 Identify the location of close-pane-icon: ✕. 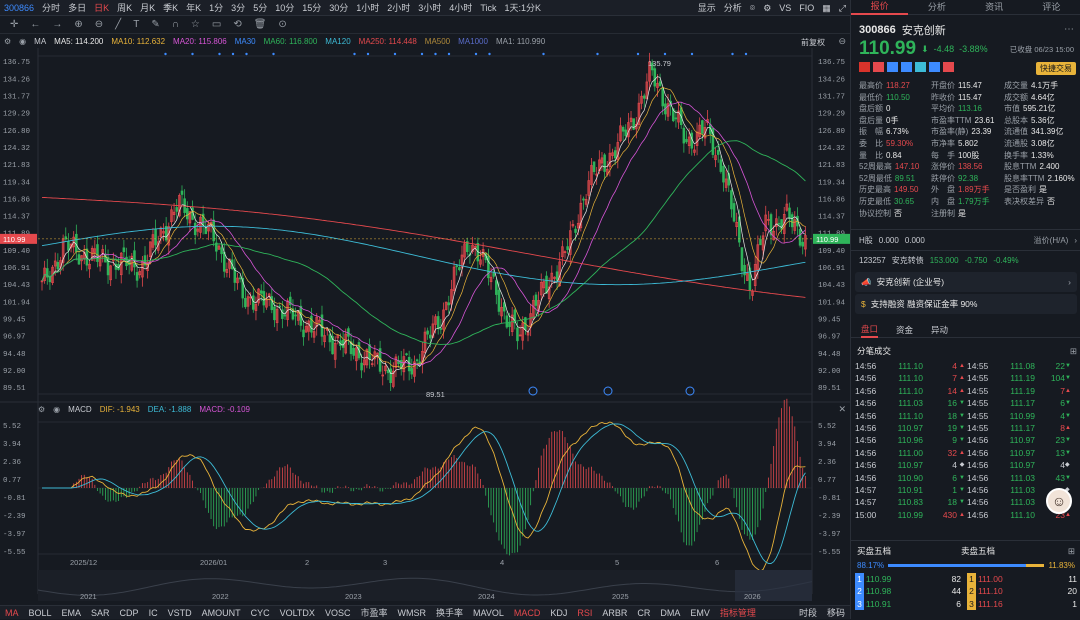
(842, 409).